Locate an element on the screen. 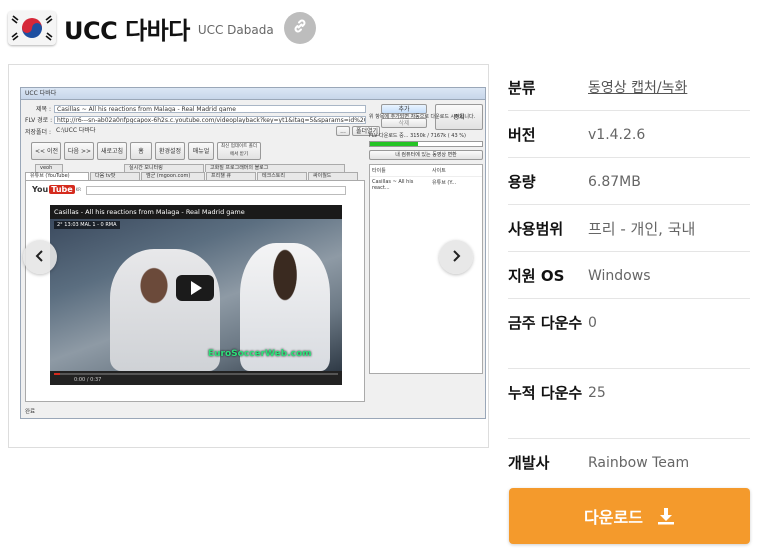 This screenshot has width=760, height=554. screenshot-top-tabs: veoh 실시간 모니터링 고화질 프로그래머의 블로그 is located at coordinates (190, 168).